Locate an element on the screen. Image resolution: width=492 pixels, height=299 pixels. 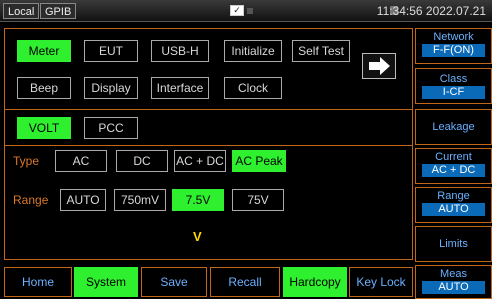
side-class-title: Class is located at coordinates (453, 79).